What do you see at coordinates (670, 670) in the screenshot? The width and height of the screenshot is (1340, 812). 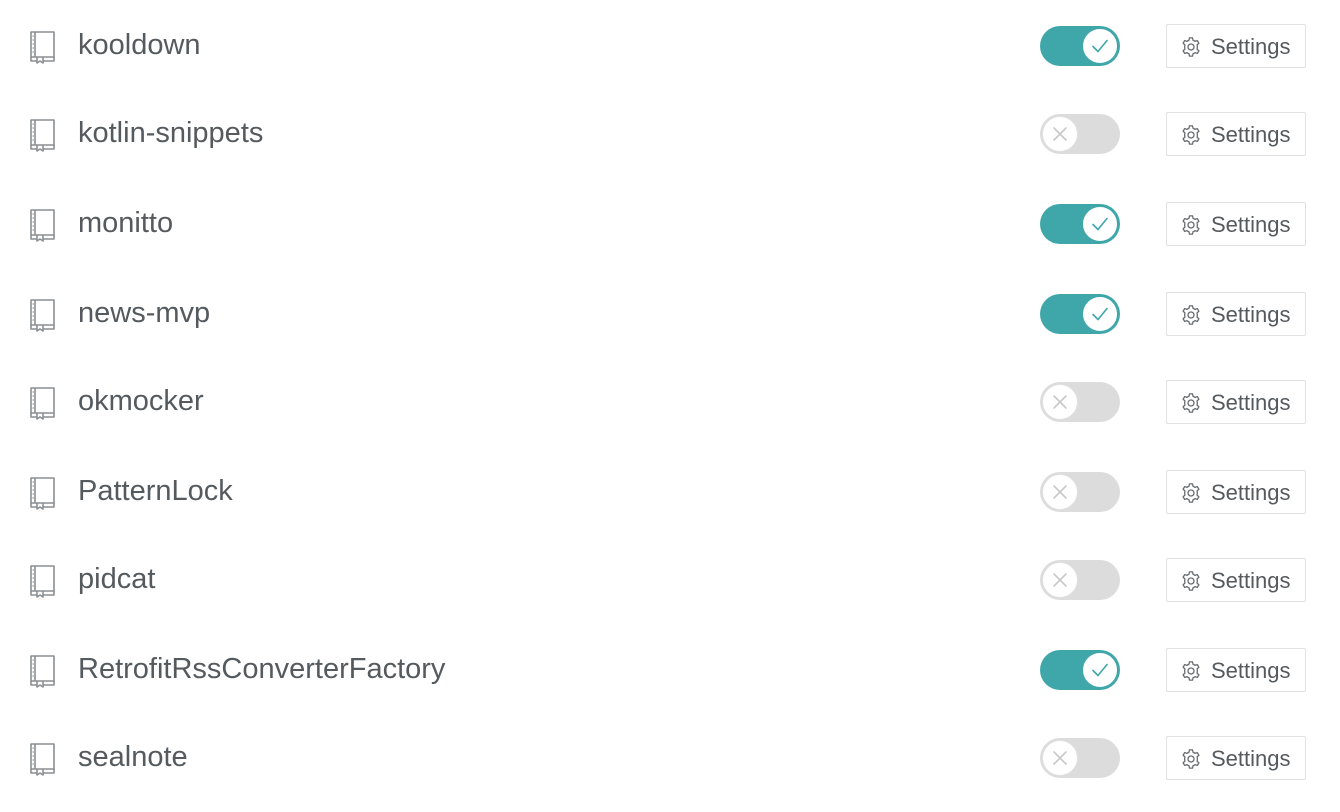 I see `repo-row-7: RetrofitRssConverterFactory Settings` at bounding box center [670, 670].